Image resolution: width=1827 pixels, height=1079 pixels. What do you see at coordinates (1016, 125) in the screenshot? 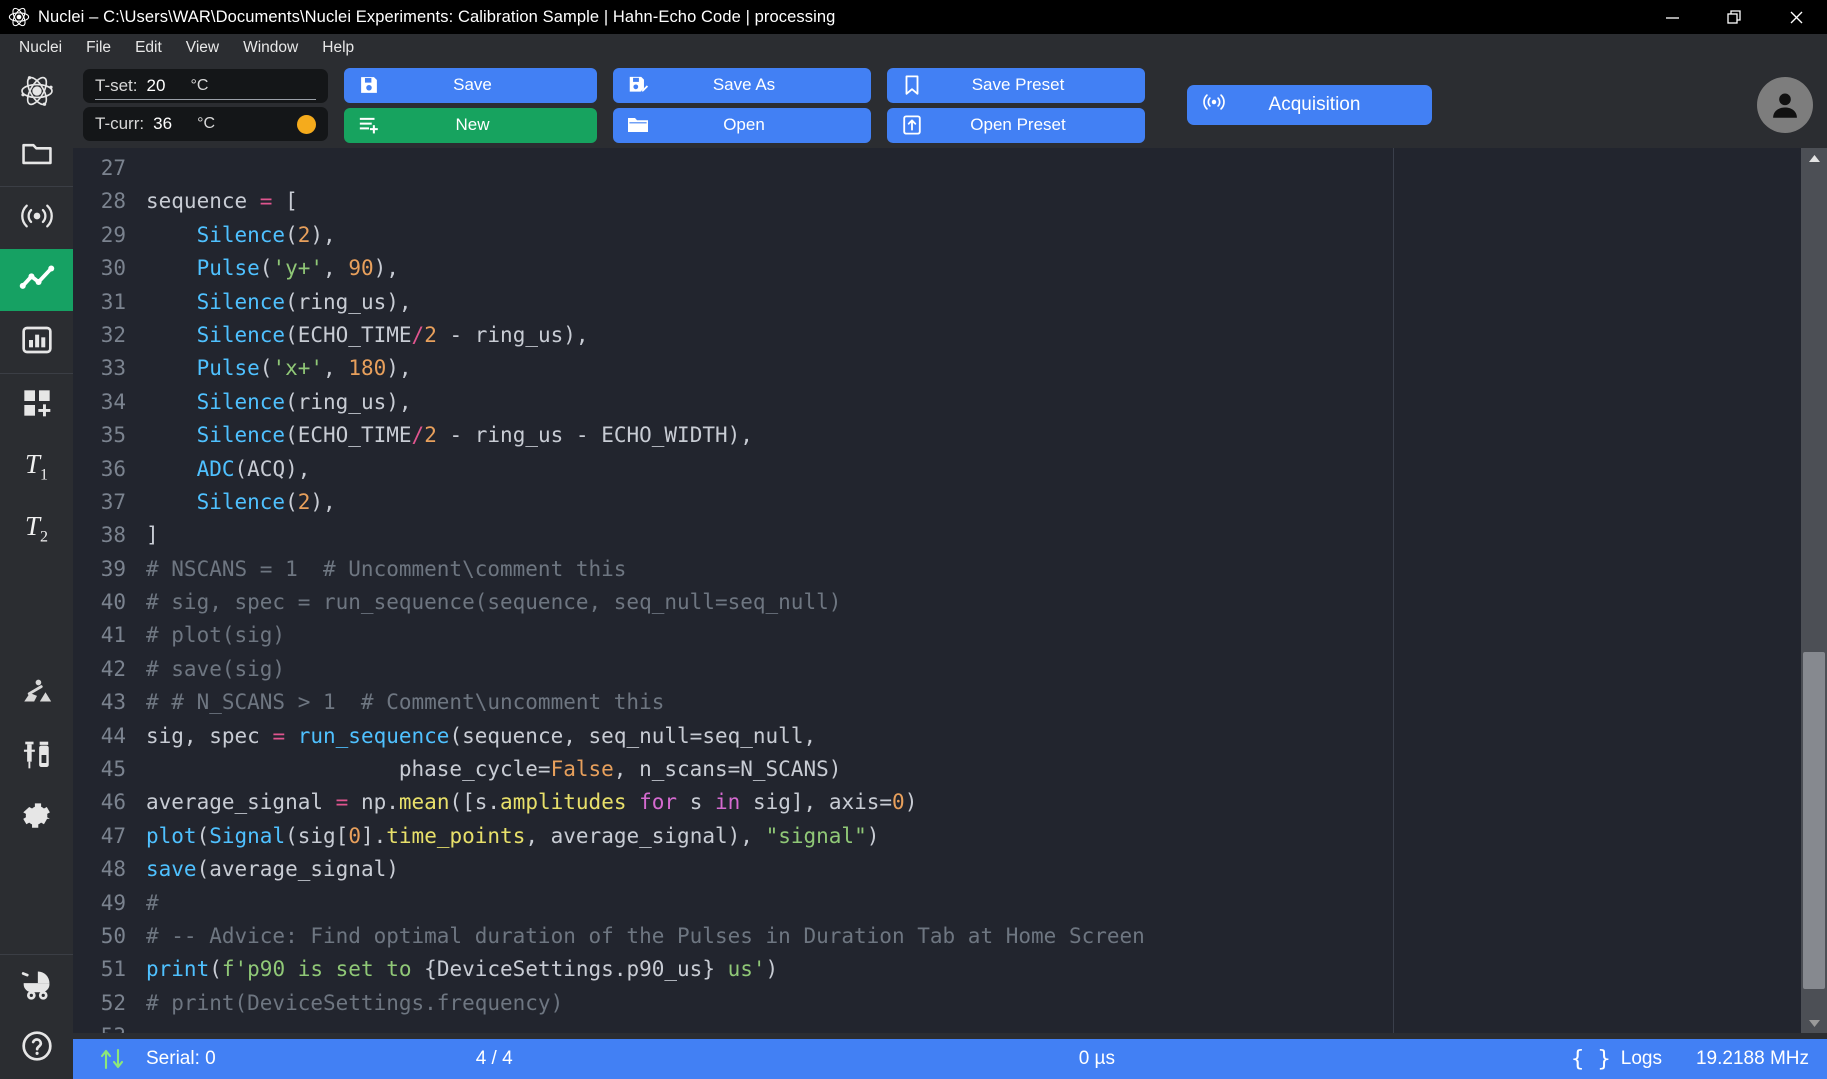
I see `open-preset-button: Open Preset` at bounding box center [1016, 125].